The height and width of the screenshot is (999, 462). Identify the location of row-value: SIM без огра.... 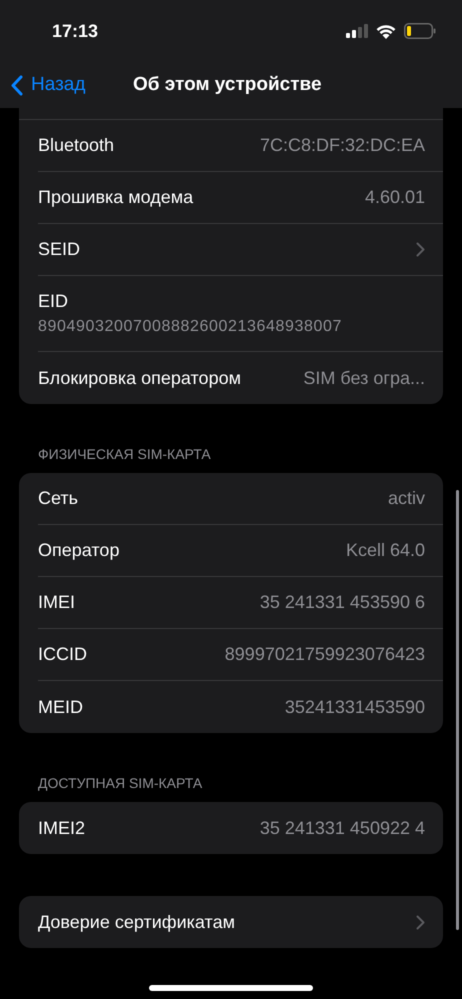
(364, 378).